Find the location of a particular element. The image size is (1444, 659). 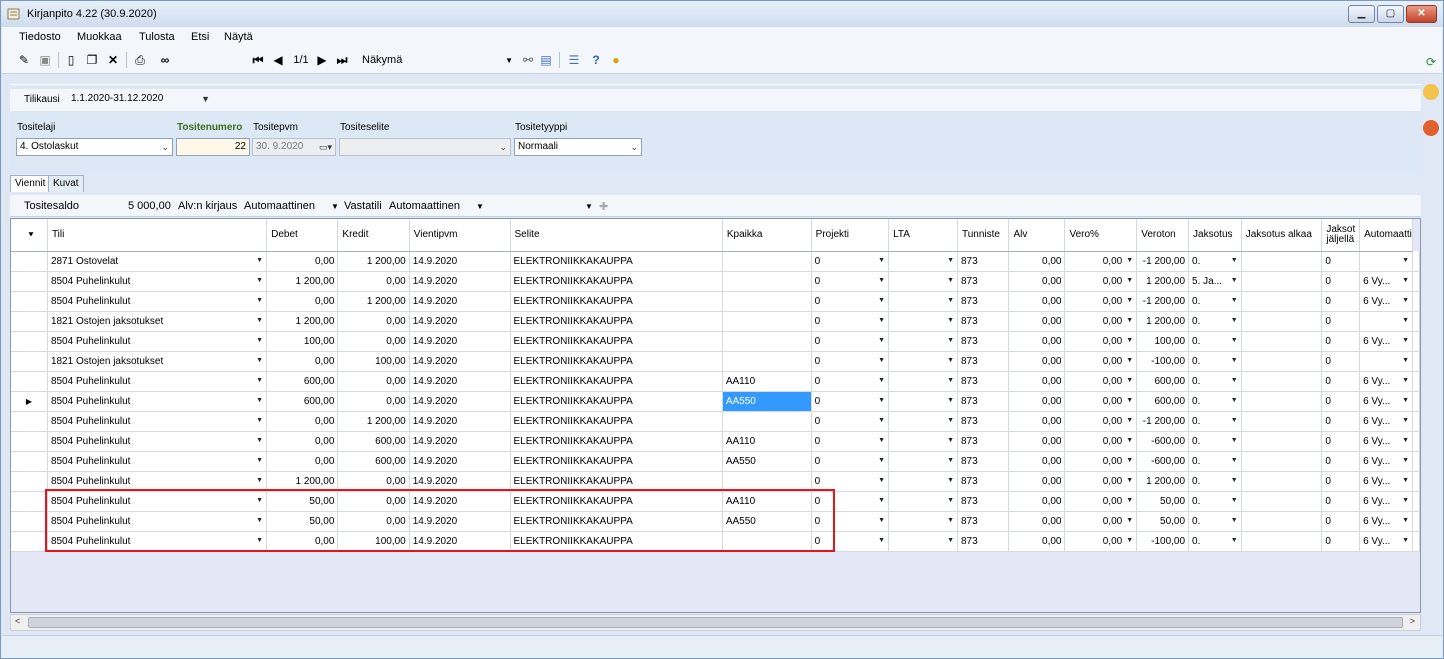

binoculars-icon: ∞ is located at coordinates (165, 60).